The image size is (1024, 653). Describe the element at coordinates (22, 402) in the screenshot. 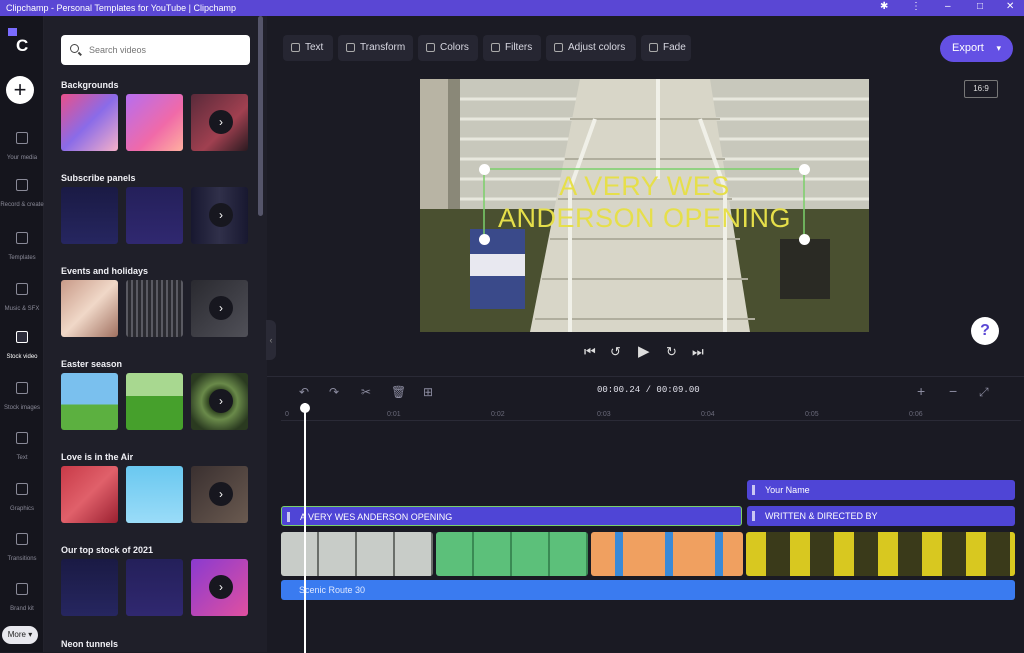

I see `rail-item-stock-images: Stock images` at that location.